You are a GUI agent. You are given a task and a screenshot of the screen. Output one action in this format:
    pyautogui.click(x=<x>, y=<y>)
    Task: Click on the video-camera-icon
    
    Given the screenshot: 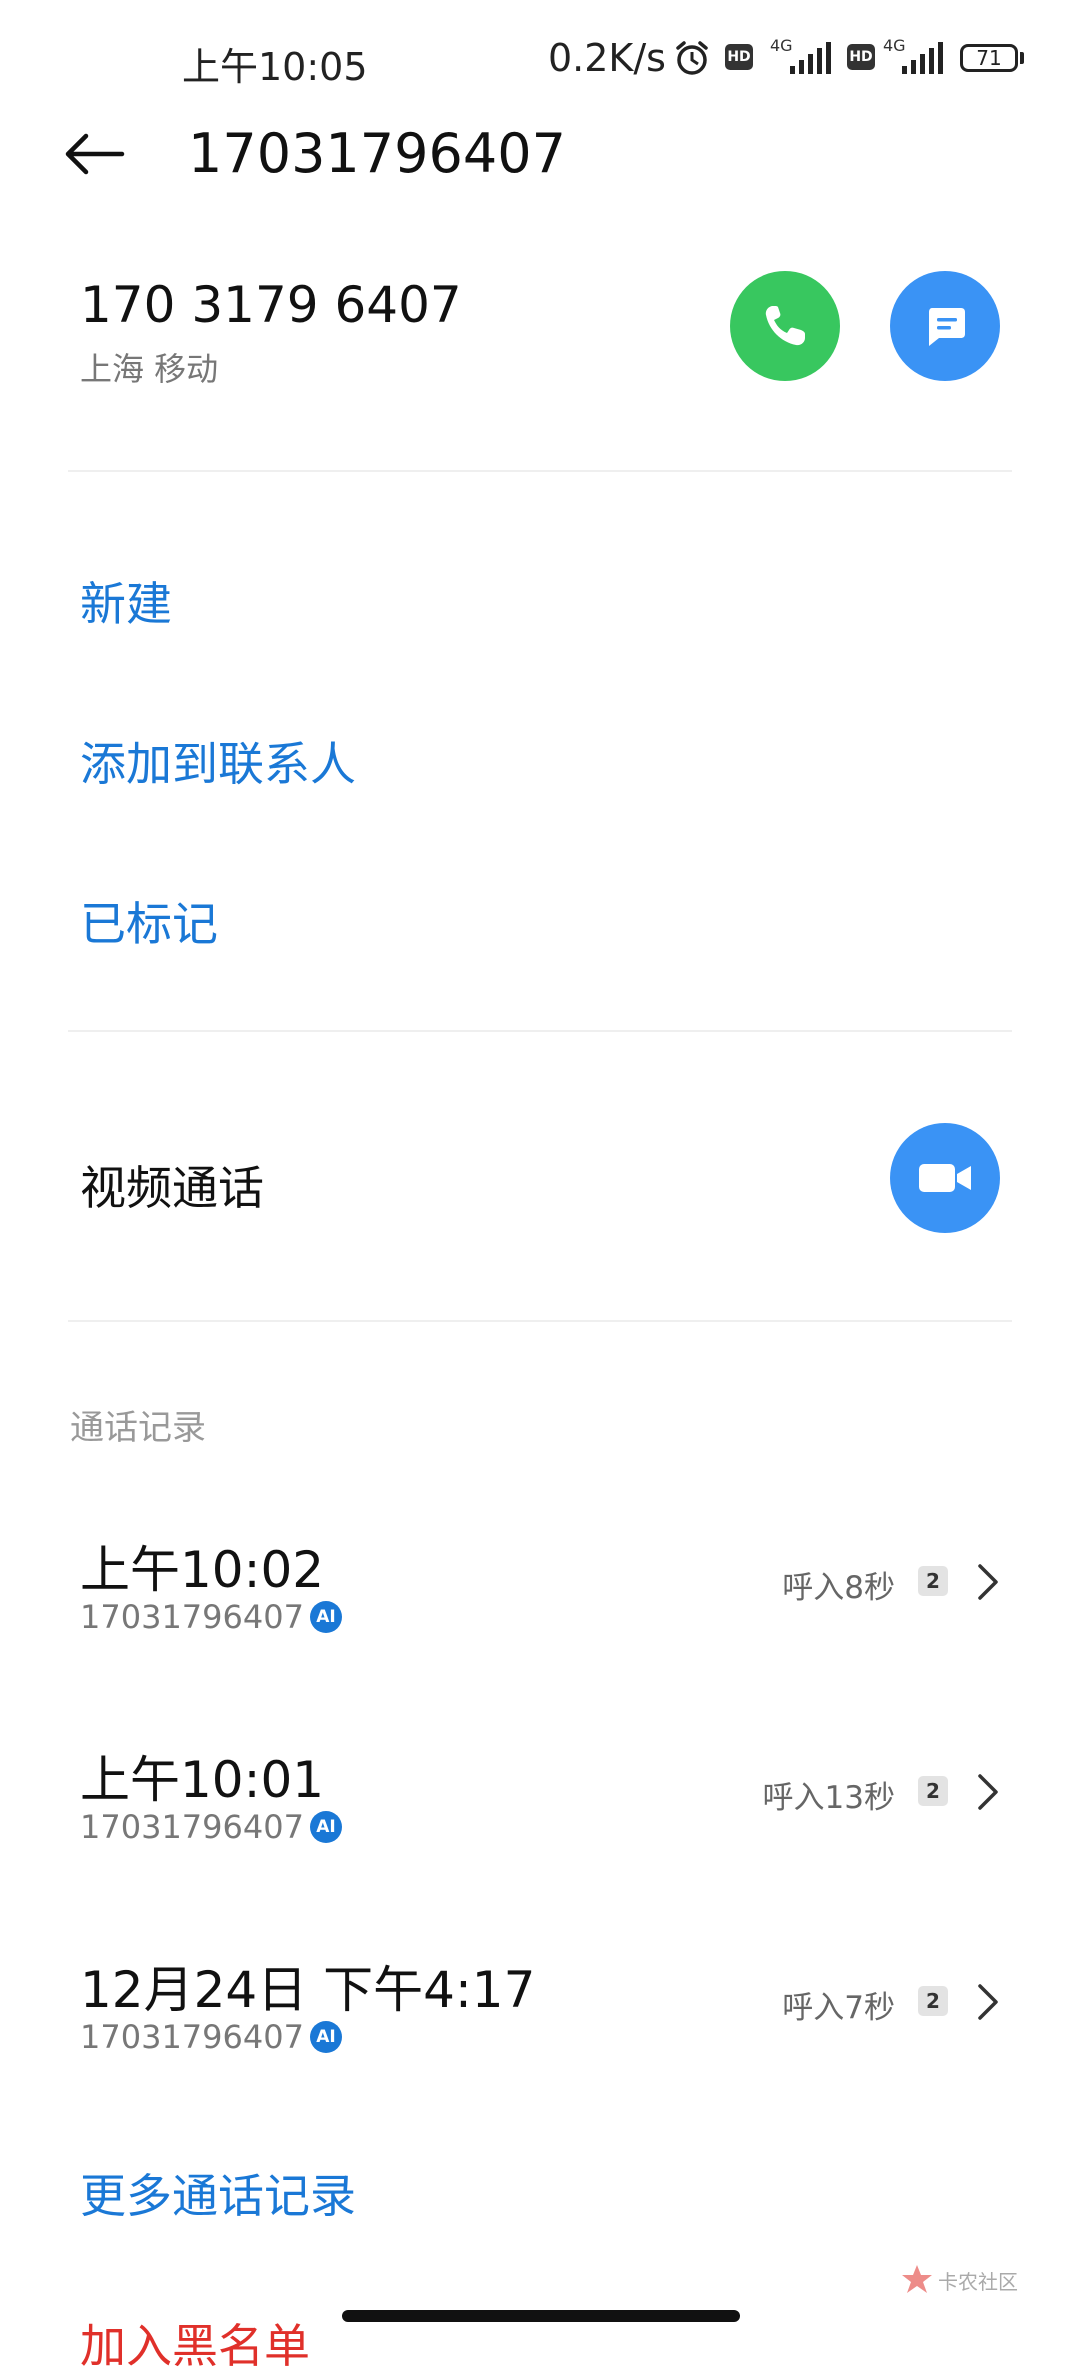 What is the action you would take?
    pyautogui.click(x=945, y=1178)
    